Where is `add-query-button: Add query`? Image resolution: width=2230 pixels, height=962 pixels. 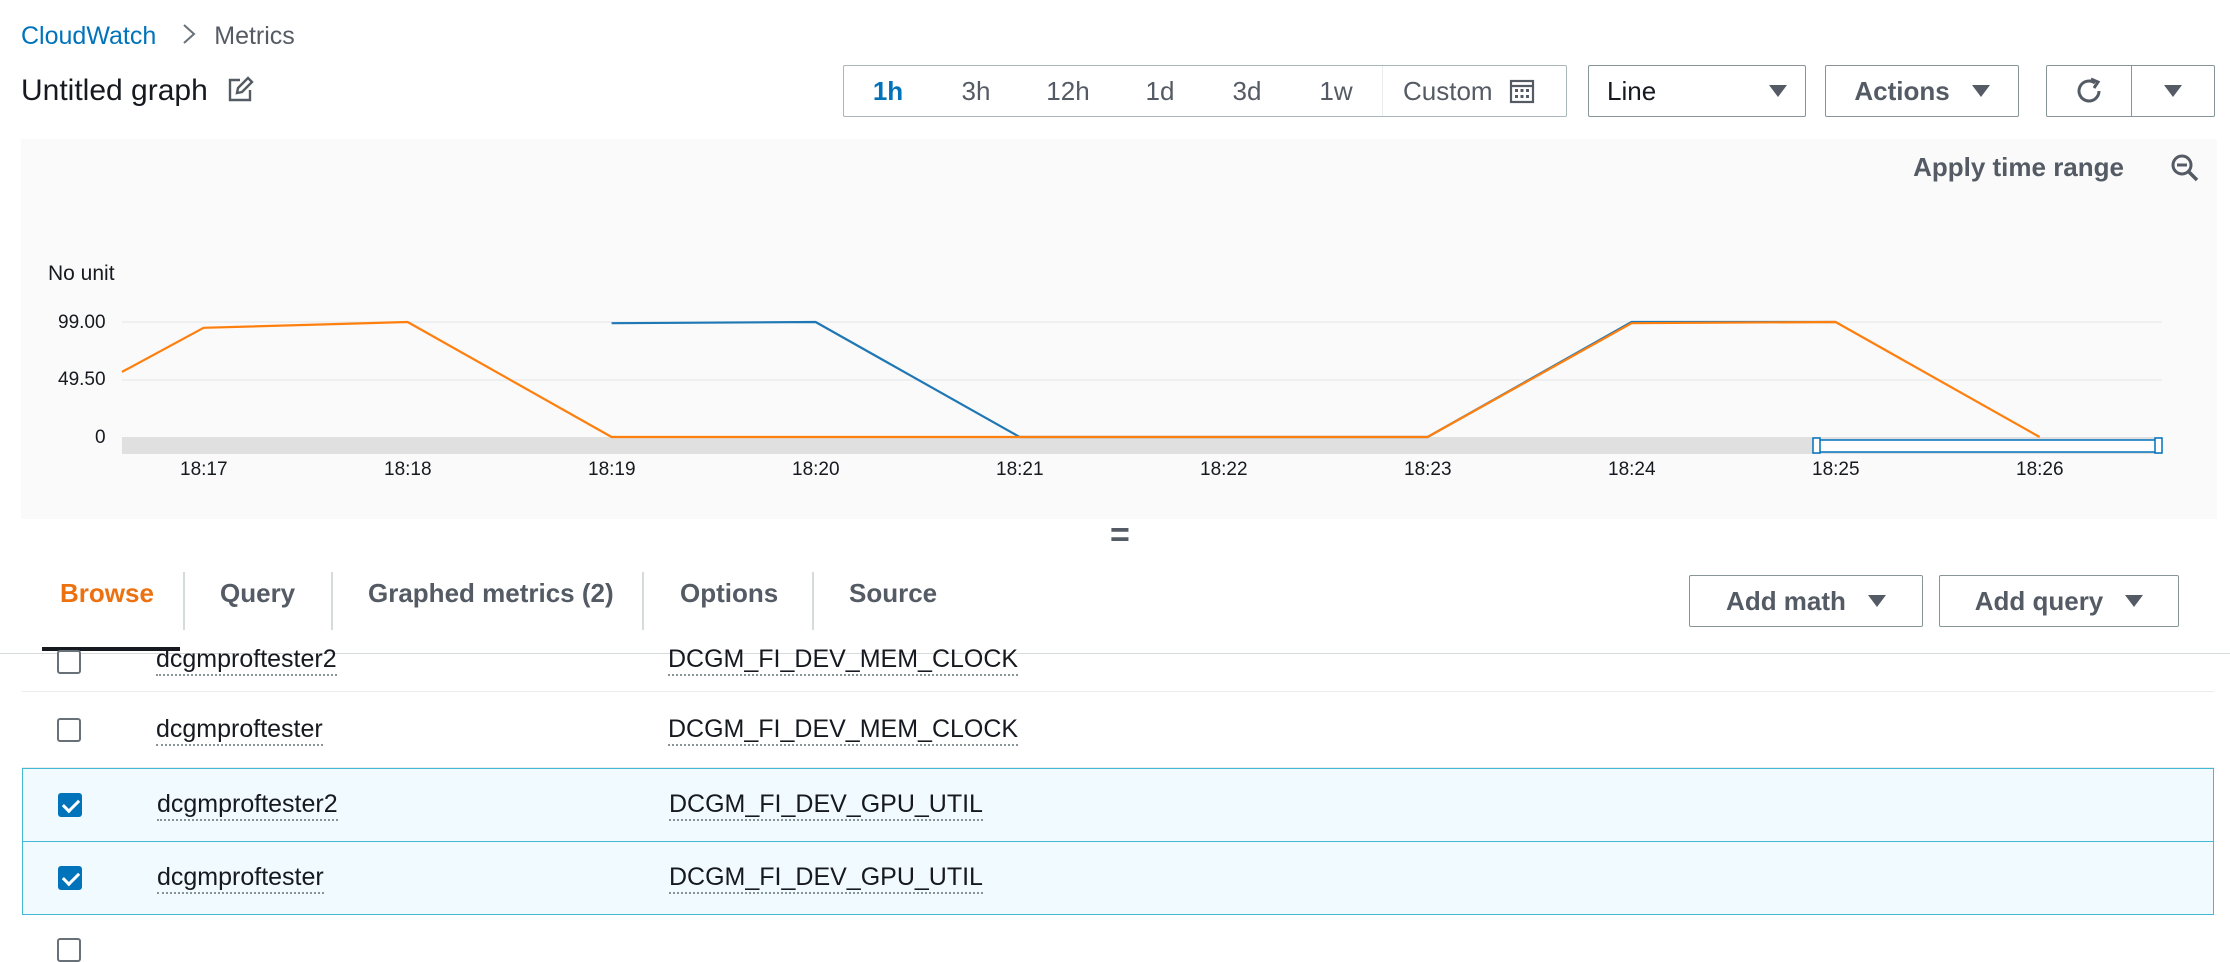 add-query-button: Add query is located at coordinates (2059, 601).